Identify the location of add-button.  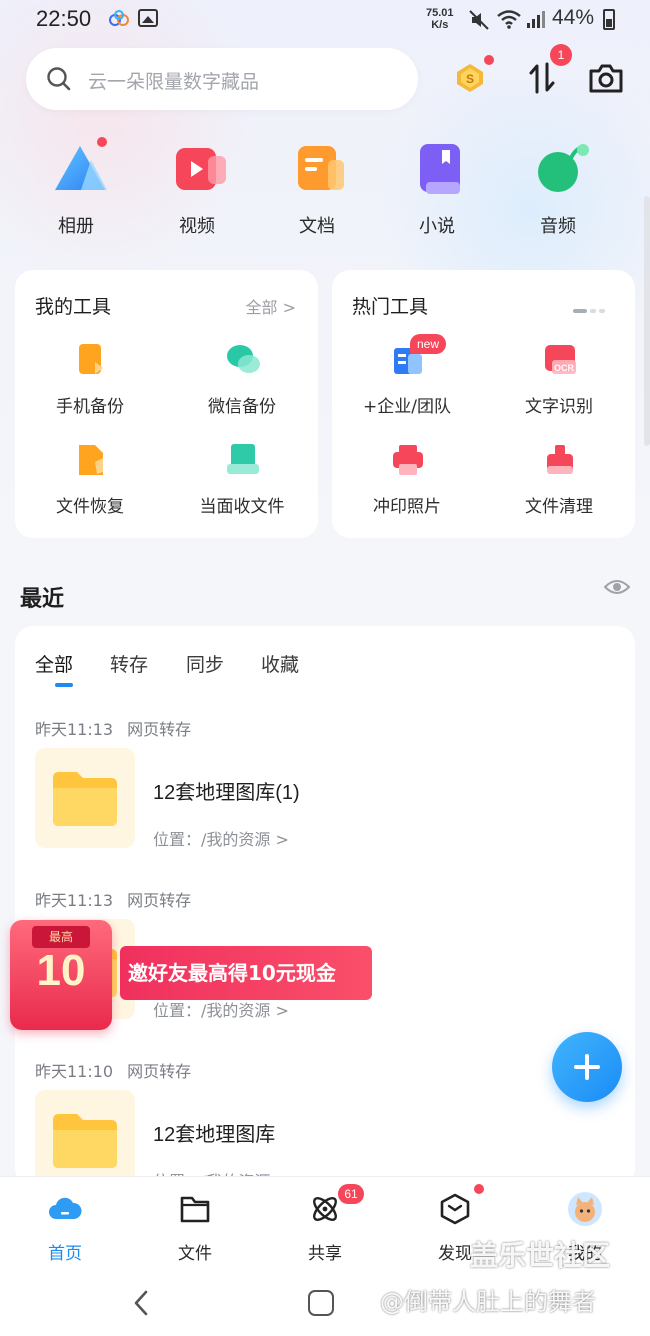
(587, 1067).